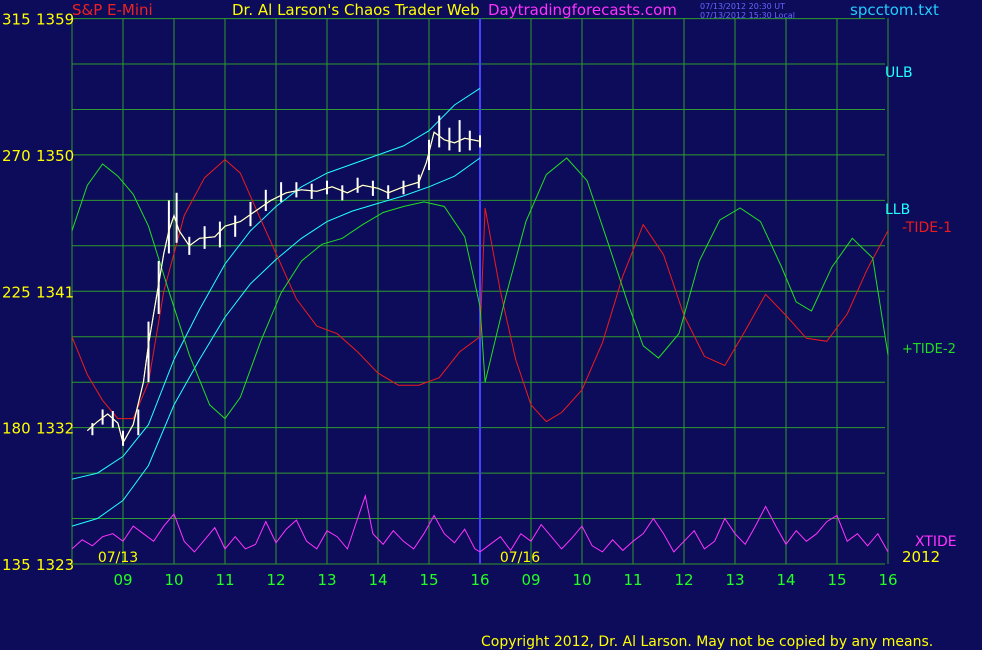 Image resolution: width=982 pixels, height=650 pixels. Describe the element at coordinates (55, 429) in the screenshot. I see `y-right-tick-label: 1332` at that location.